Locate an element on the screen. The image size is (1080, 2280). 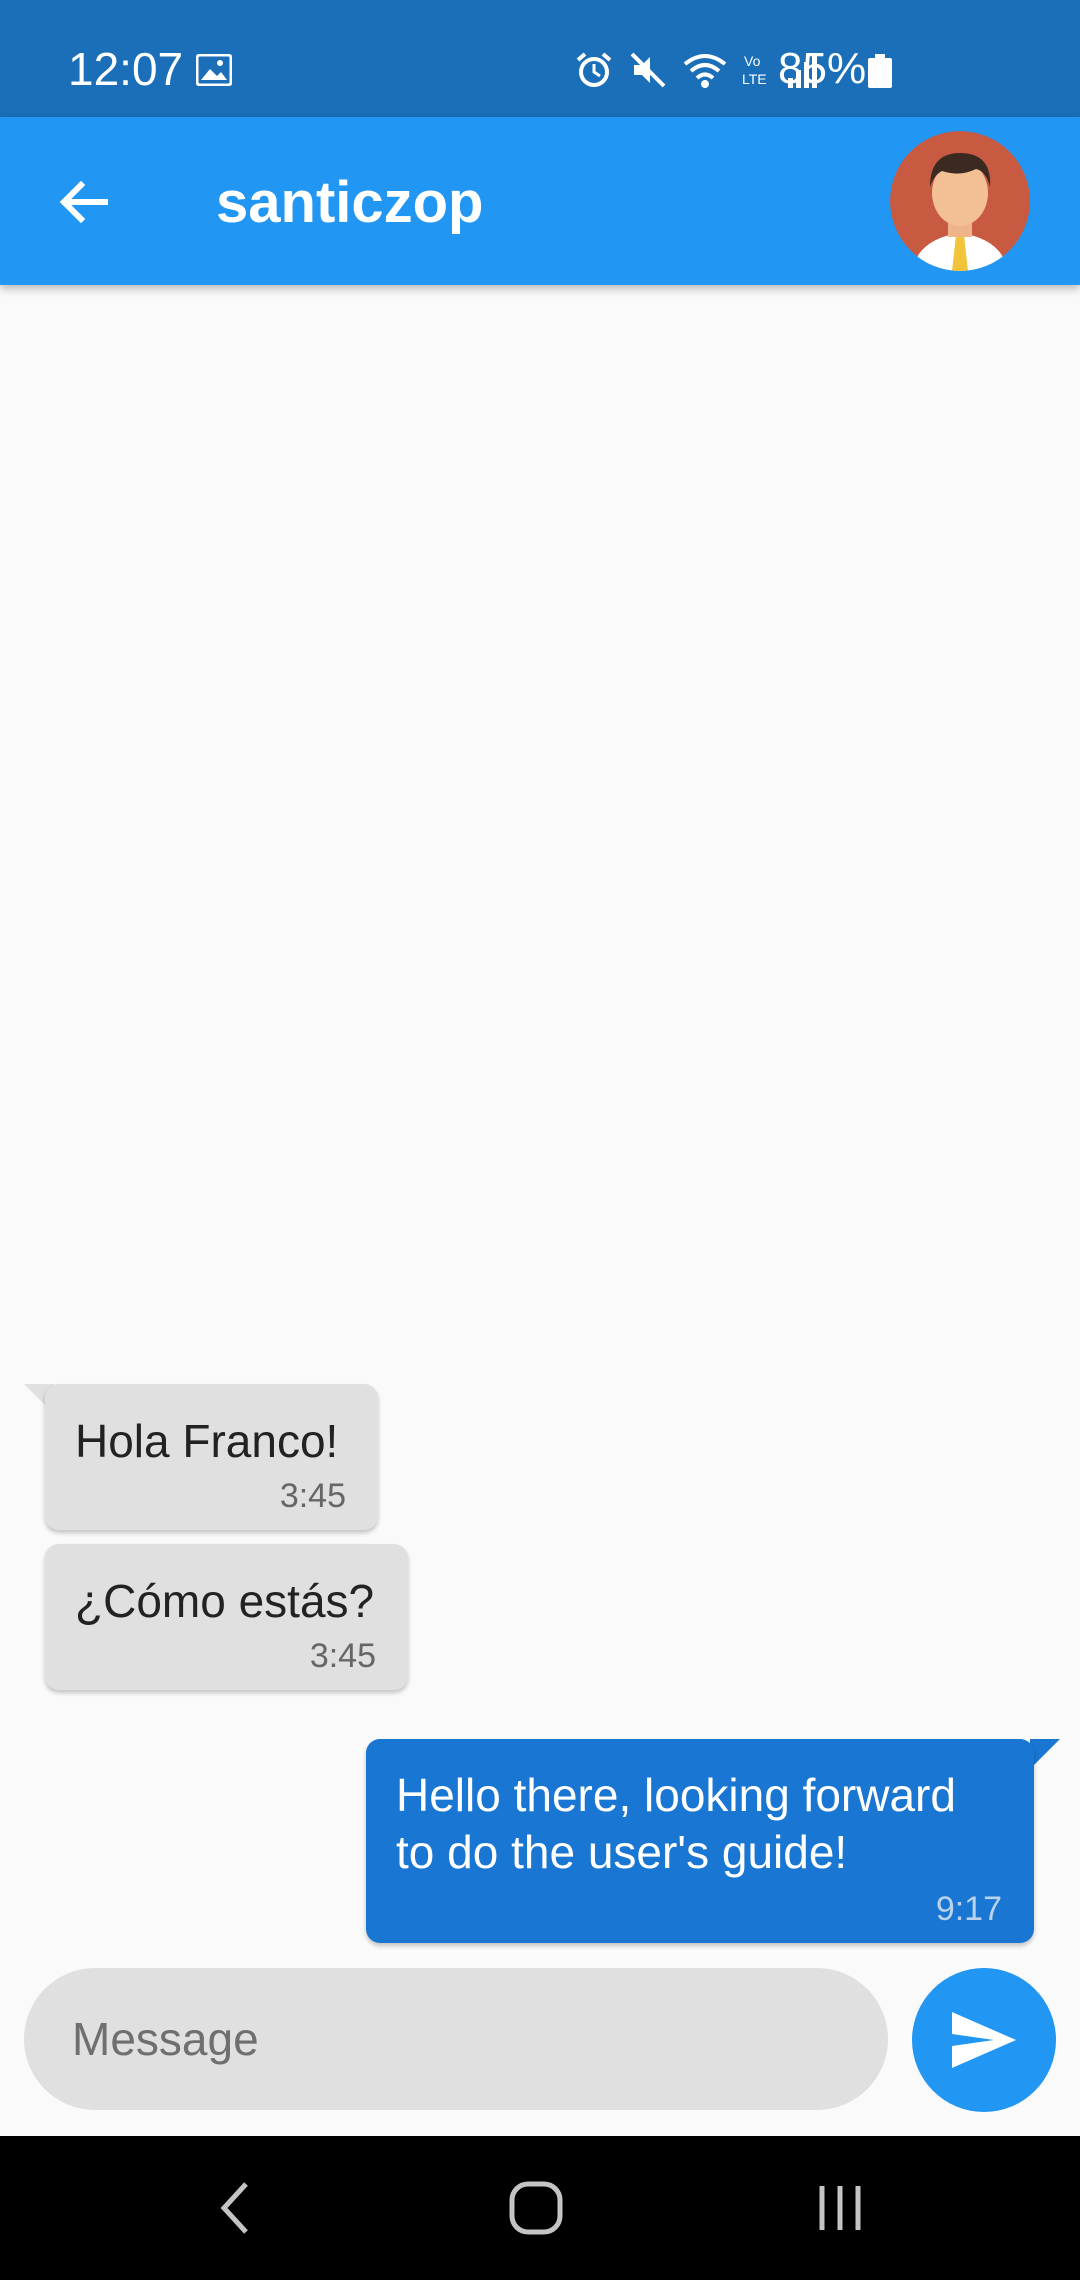
back-button is located at coordinates (83, 202).